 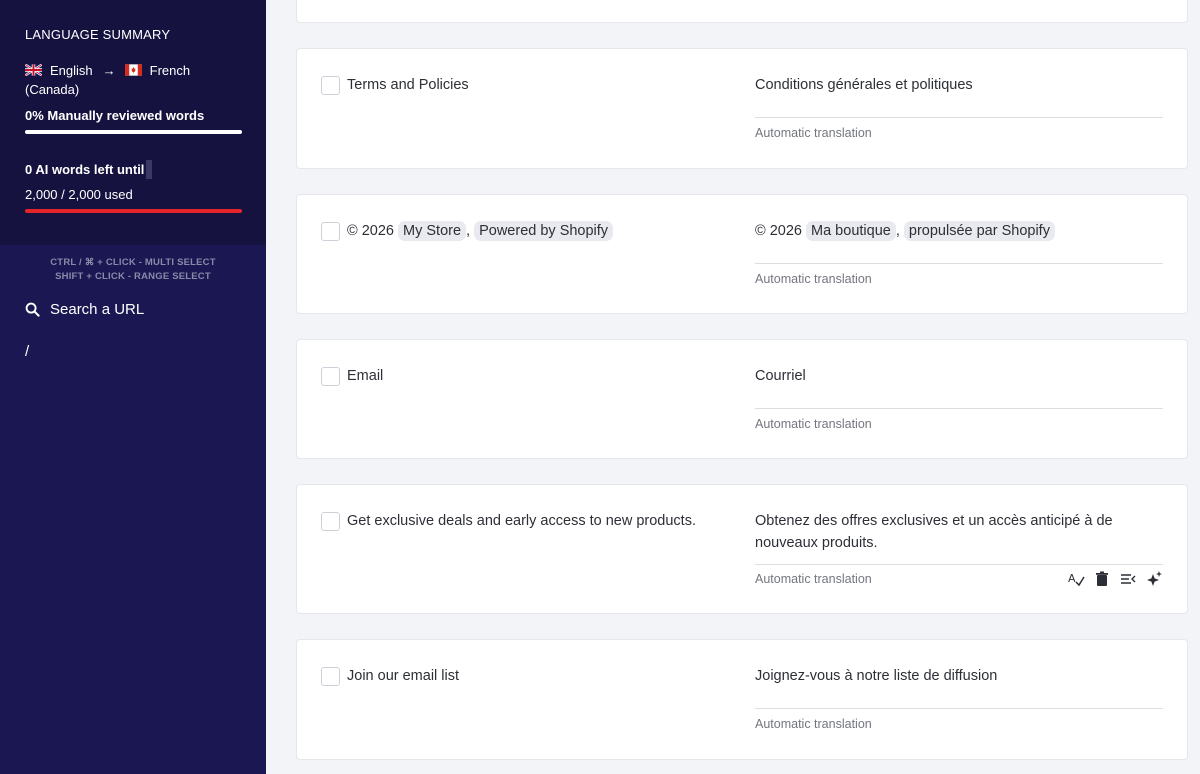 What do you see at coordinates (432, 231) in the screenshot?
I see `source-variable-chip: My Store` at bounding box center [432, 231].